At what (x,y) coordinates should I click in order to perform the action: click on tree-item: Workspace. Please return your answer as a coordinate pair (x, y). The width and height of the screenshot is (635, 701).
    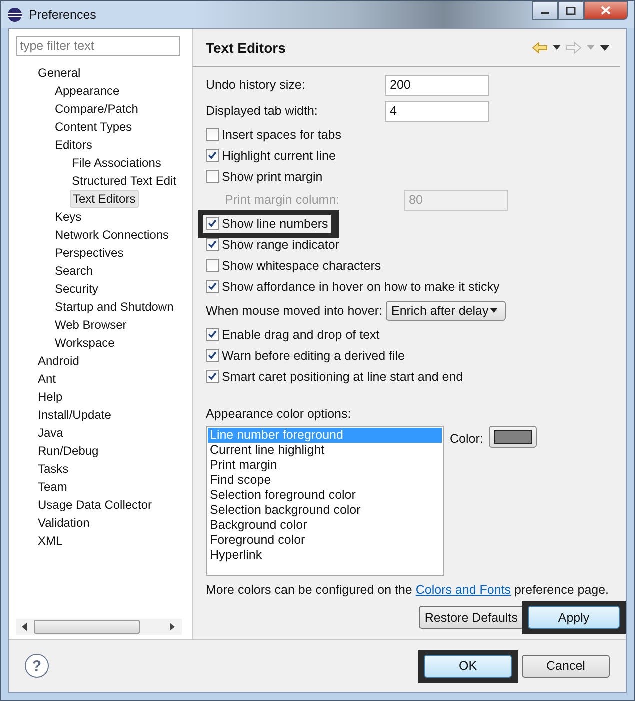
    Looking at the image, I should click on (85, 343).